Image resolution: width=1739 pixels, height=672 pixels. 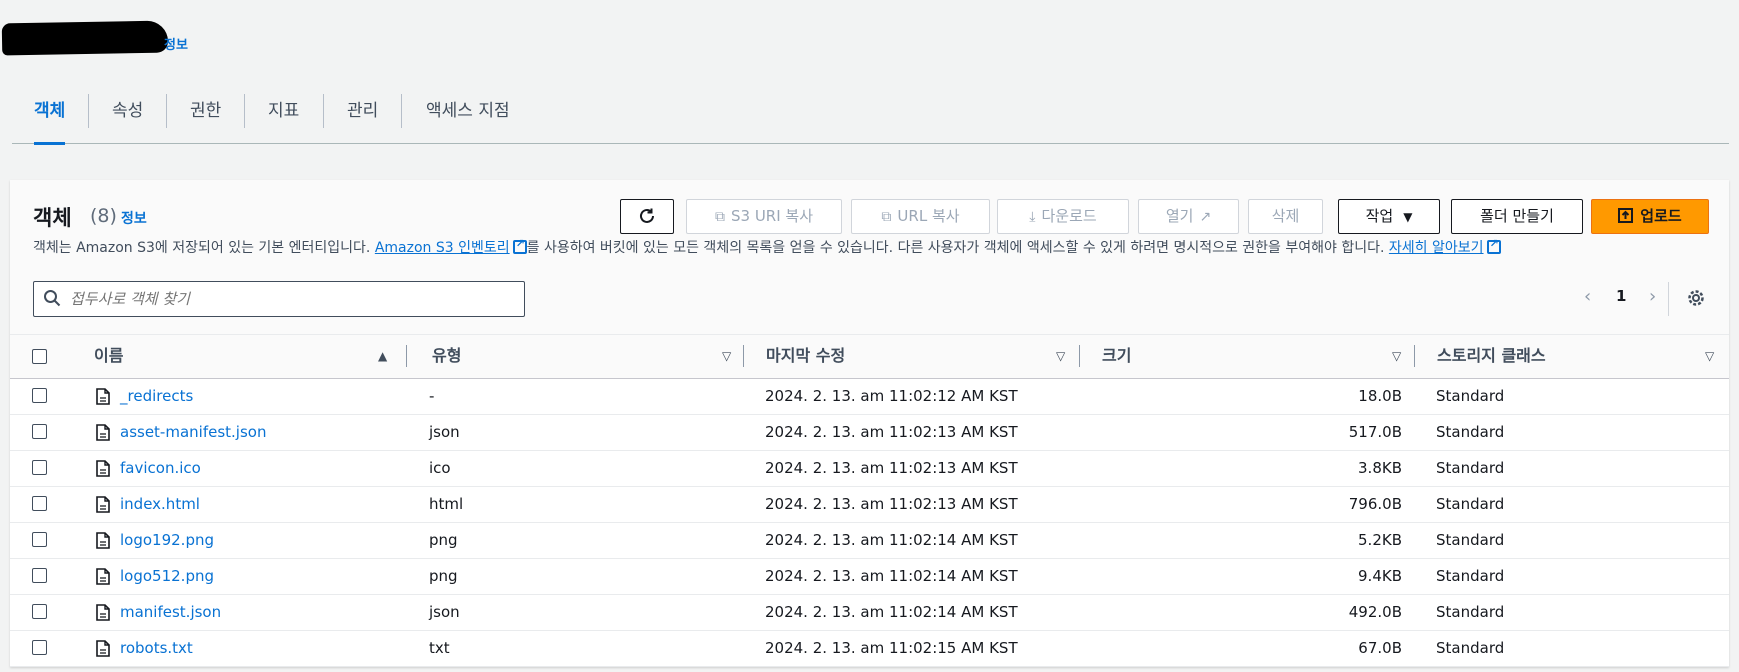 I want to click on object-last-modified: 2024. 2. 13. am 11:02:14 AM KST, so click(x=891, y=576).